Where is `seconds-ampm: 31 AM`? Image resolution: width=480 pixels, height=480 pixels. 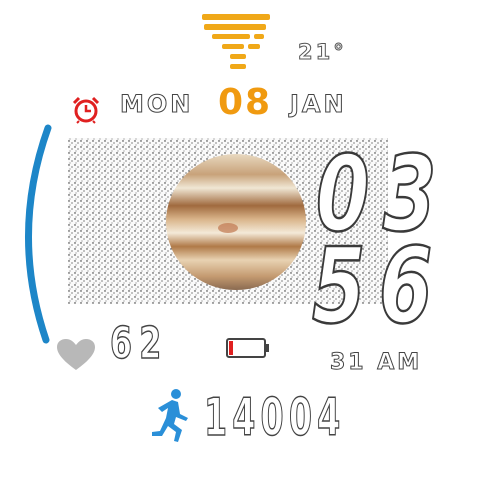 seconds-ampm: 31 AM is located at coordinates (376, 363).